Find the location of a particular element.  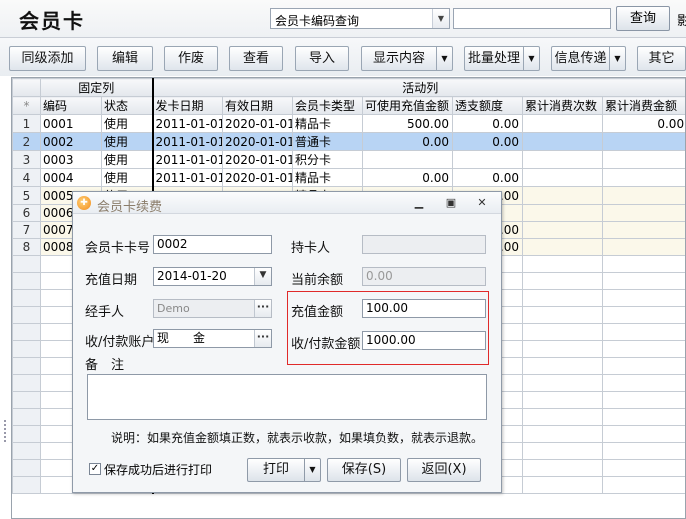

table-row: 3 0003 使用 2011-01-01 2020-01-01 积分卡 is located at coordinates (348, 159).